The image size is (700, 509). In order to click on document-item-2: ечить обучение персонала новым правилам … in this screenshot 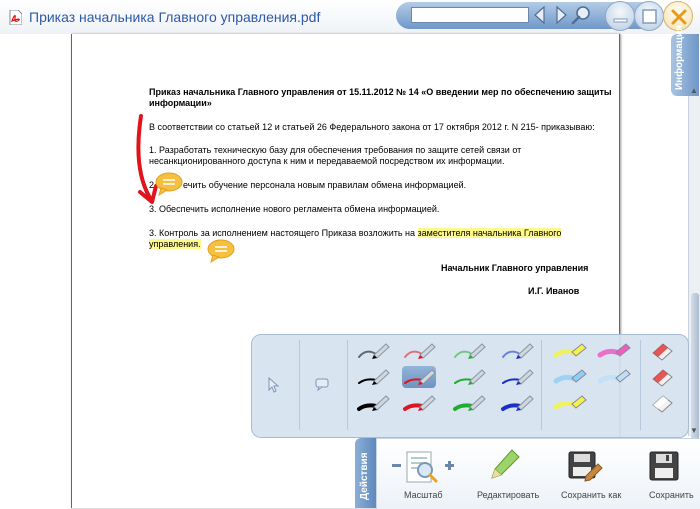, I will do `click(325, 185)`.